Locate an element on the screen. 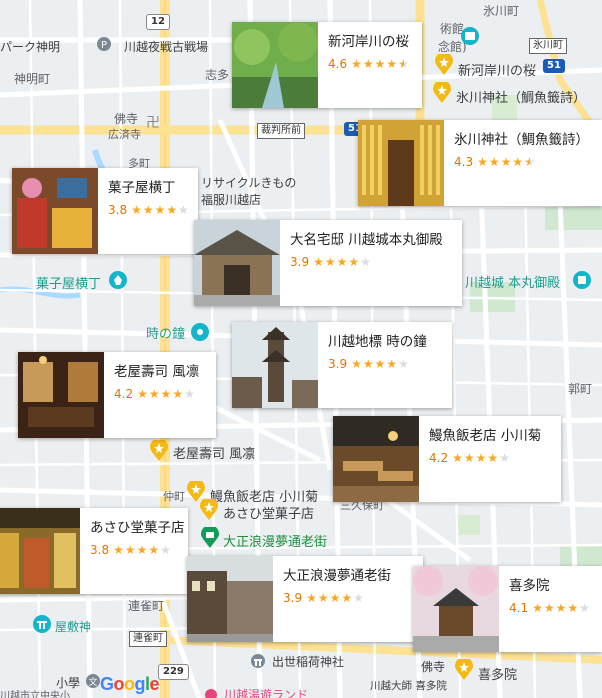  place-card-kitain: 喜多院 4.1 ★★★★★ is located at coordinates (507, 609).